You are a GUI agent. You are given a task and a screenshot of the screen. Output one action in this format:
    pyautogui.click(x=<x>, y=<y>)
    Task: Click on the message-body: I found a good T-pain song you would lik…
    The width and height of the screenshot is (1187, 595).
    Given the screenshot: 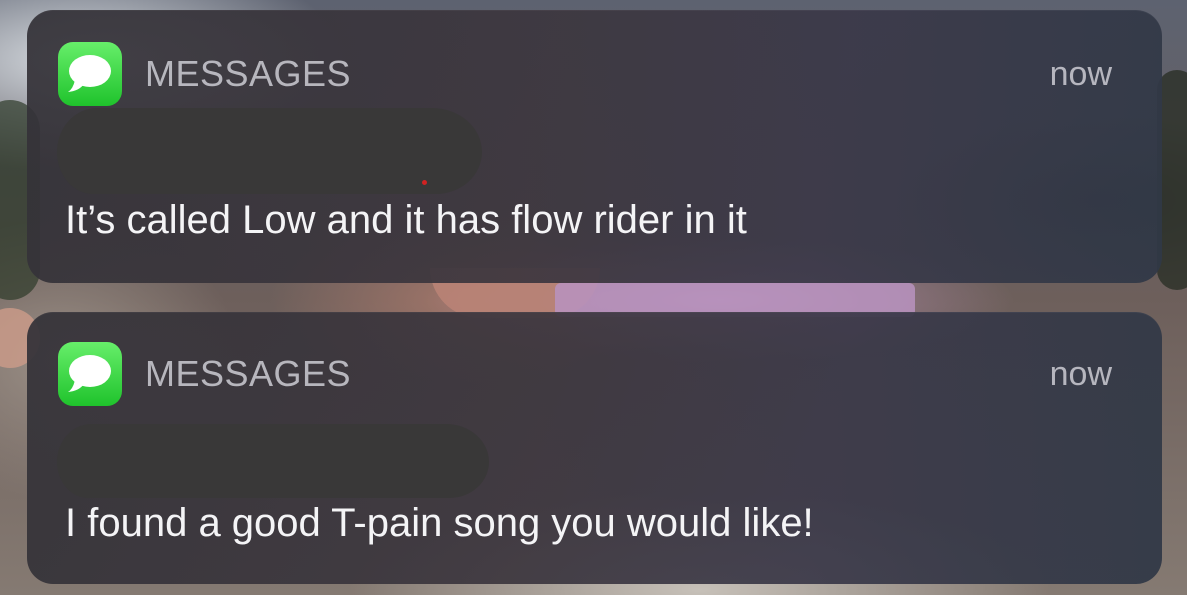 What is the action you would take?
    pyautogui.click(x=439, y=523)
    